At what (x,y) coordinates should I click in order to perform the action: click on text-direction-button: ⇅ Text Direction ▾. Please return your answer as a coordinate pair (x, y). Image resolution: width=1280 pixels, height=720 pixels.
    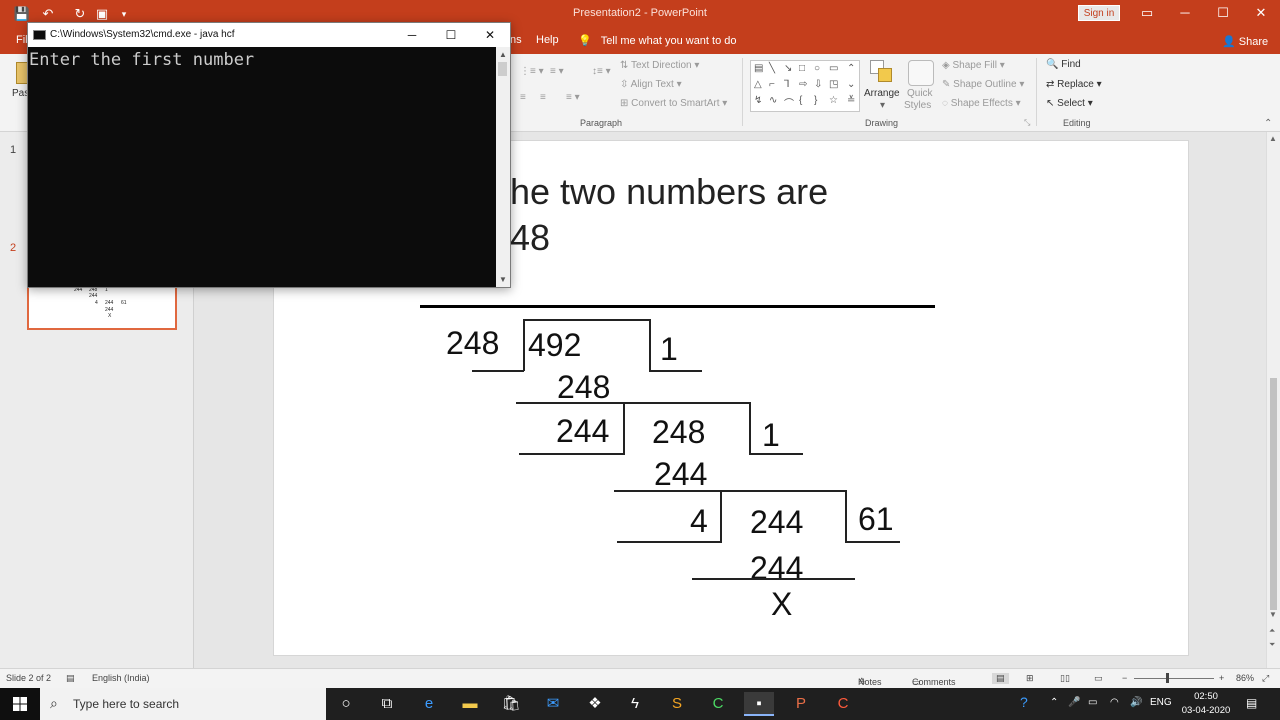
    Looking at the image, I should click on (659, 65).